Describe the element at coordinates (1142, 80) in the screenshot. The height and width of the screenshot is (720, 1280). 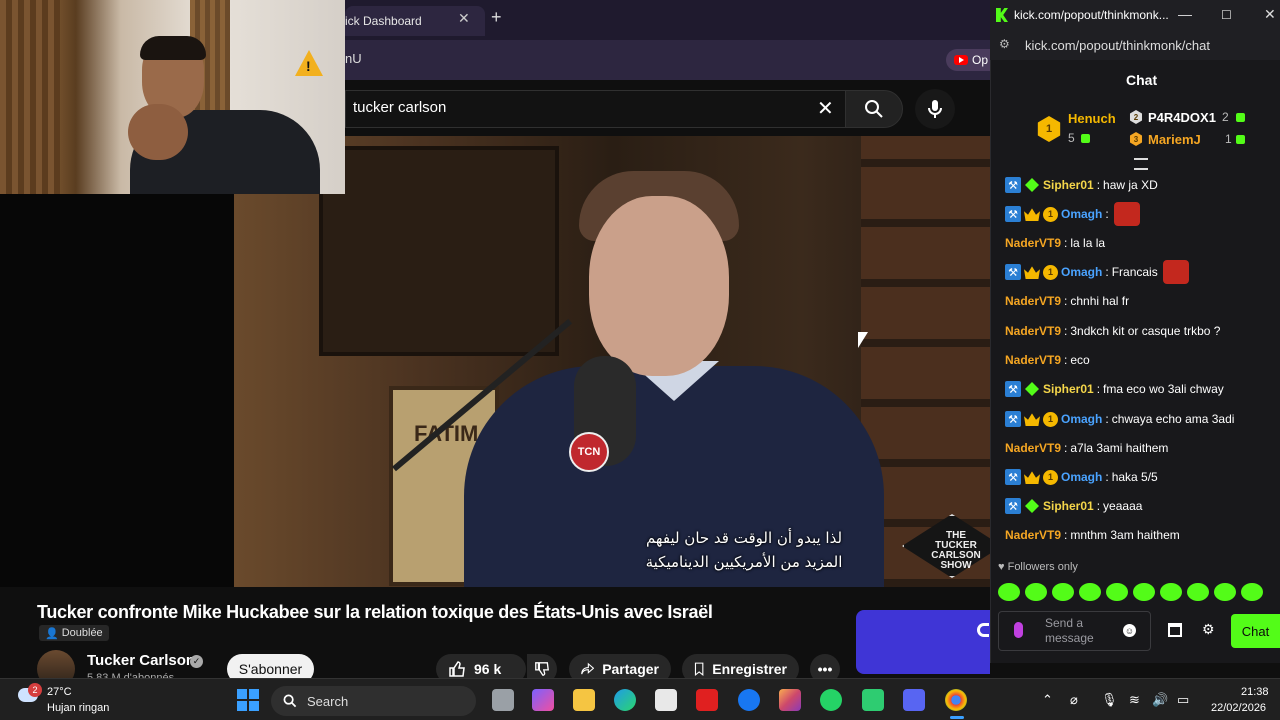
I see `chat-header: Chat` at that location.